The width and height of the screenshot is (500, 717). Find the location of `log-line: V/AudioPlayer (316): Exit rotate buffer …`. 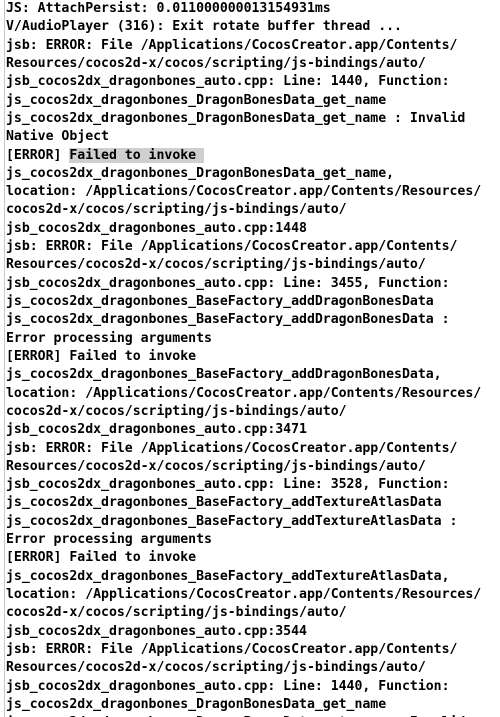

log-line: V/AudioPlayer (316): Exit rotate buffer … is located at coordinates (253, 27).